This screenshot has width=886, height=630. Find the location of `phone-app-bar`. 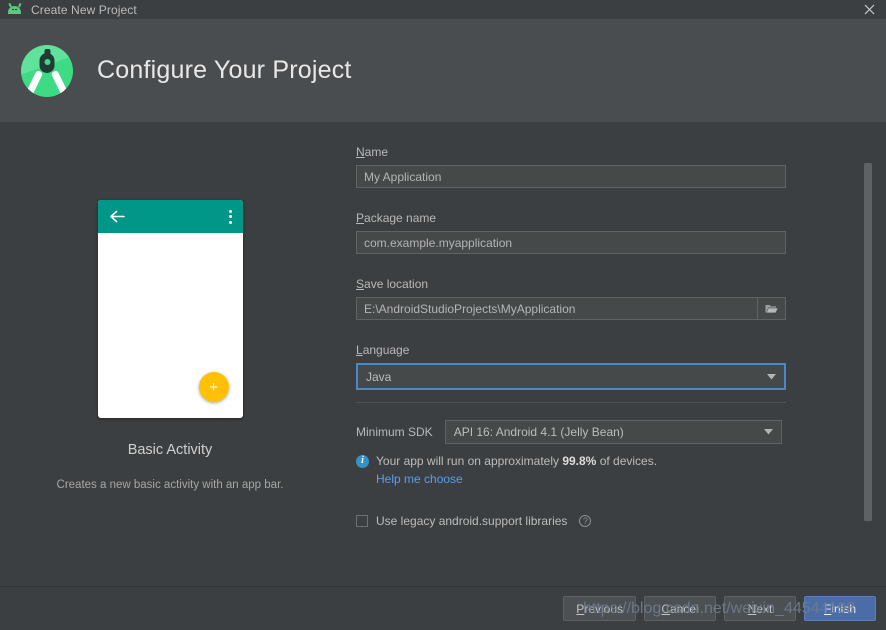

phone-app-bar is located at coordinates (170, 216).